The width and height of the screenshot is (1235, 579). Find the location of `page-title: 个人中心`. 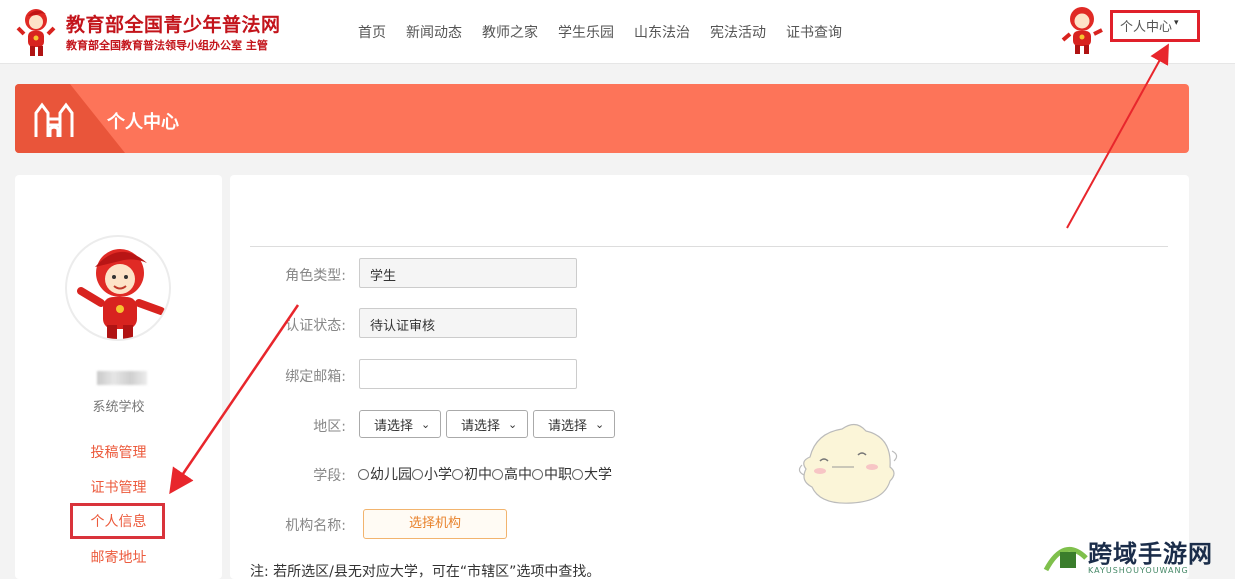

page-title: 个人中心 is located at coordinates (143, 122).